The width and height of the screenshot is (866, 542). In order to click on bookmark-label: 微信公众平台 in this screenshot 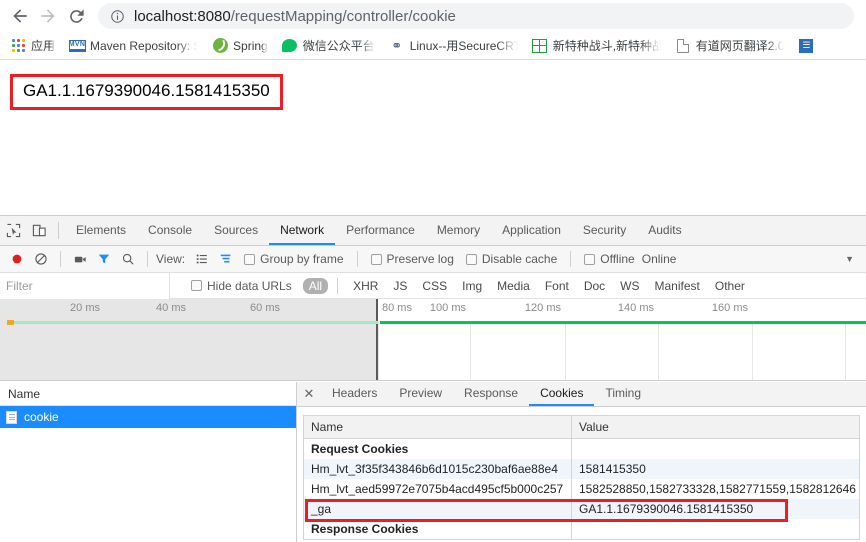, I will do `click(338, 46)`.